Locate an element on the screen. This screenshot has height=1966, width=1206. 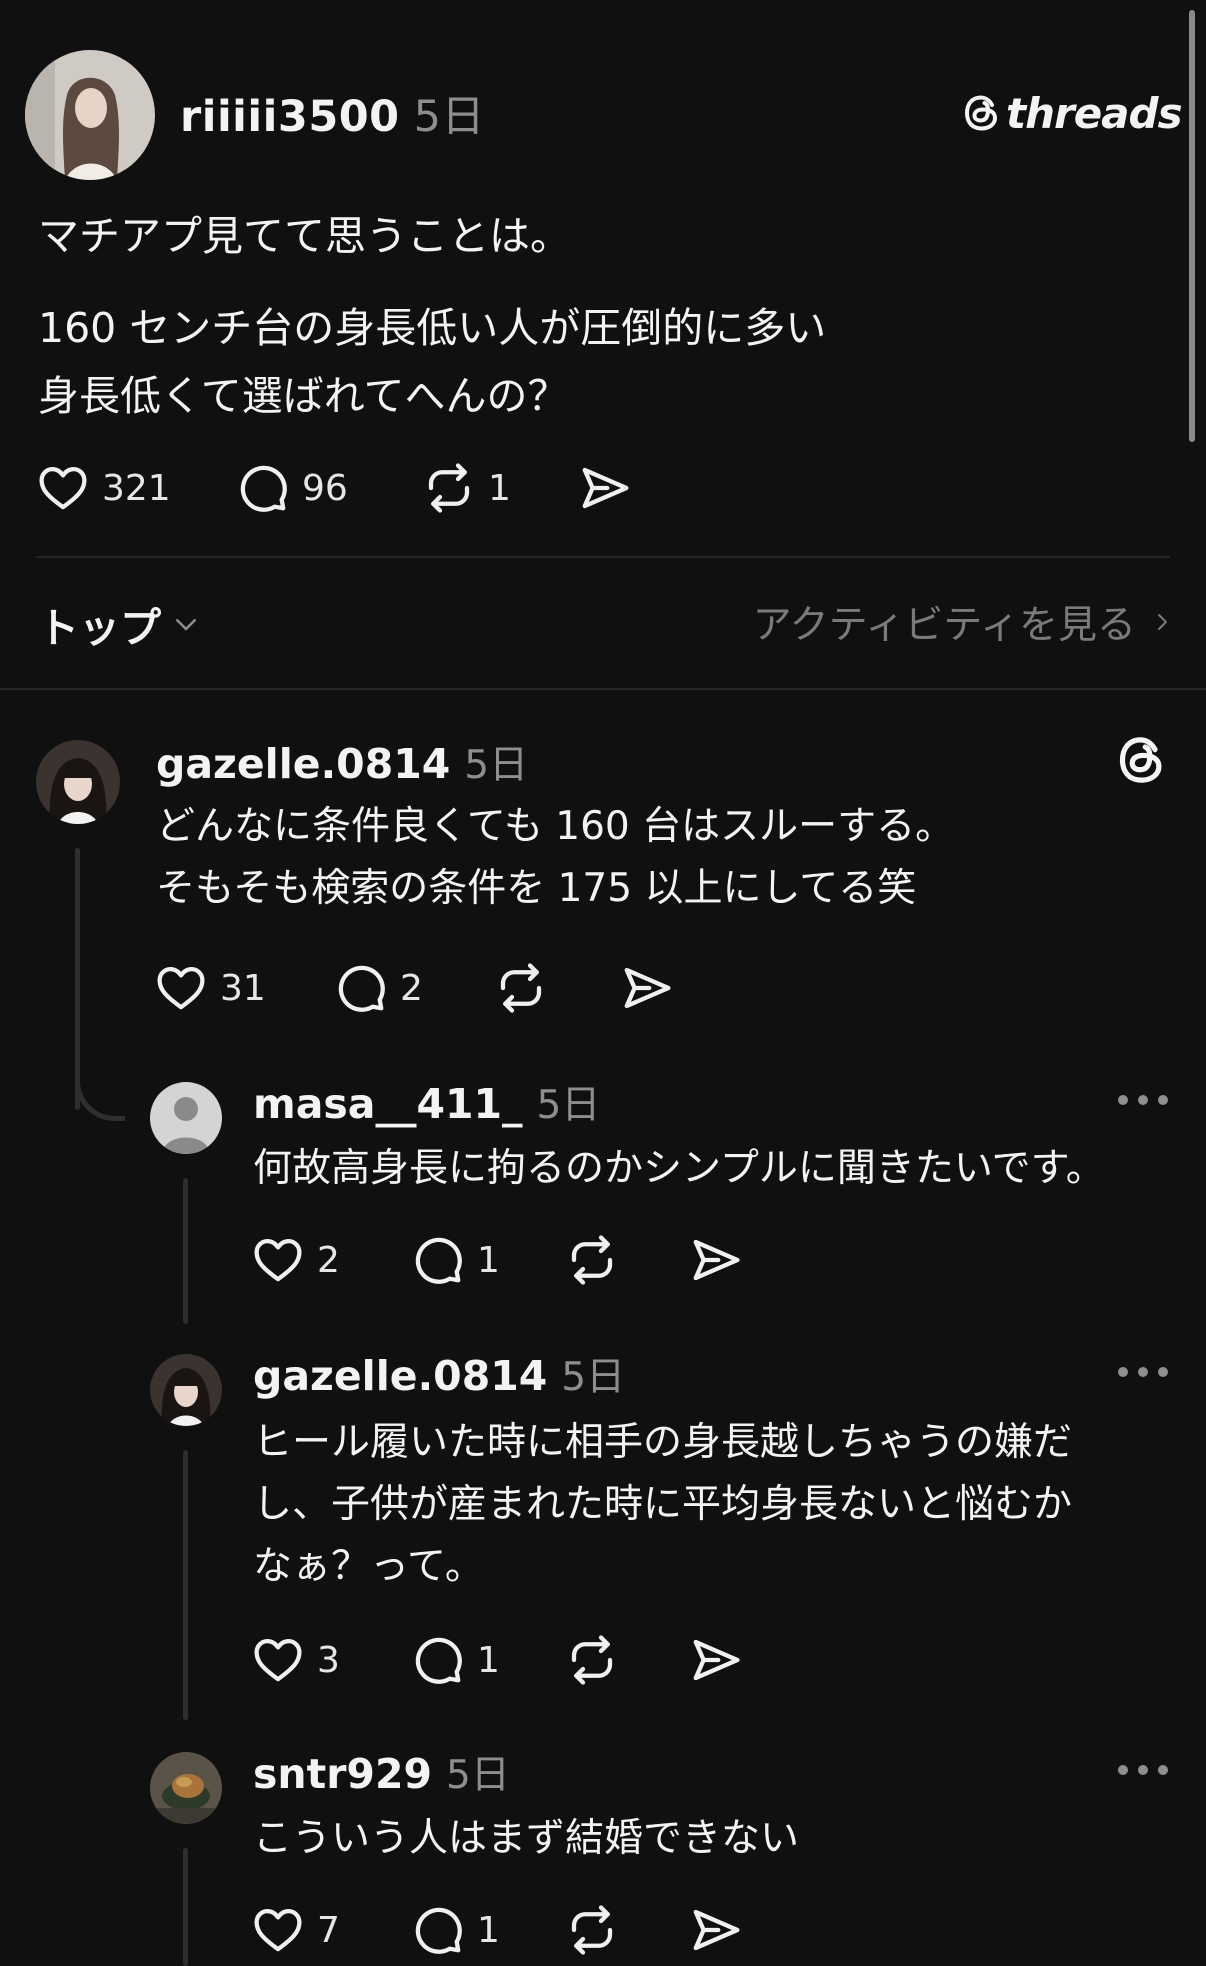
post-actions: 321 96 1 is located at coordinates (334, 488).